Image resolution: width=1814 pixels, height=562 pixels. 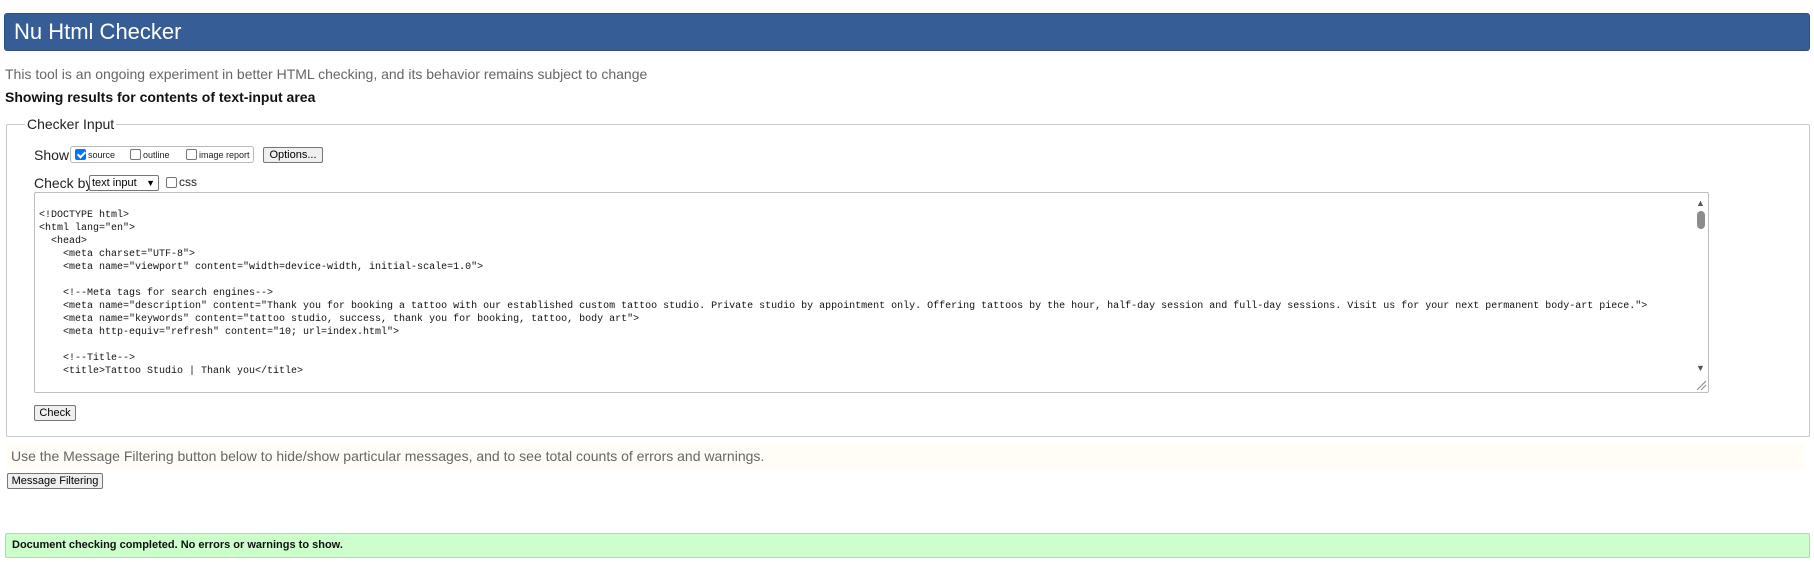 What do you see at coordinates (150, 183) in the screenshot?
I see `chevron-down-icon: ▼` at bounding box center [150, 183].